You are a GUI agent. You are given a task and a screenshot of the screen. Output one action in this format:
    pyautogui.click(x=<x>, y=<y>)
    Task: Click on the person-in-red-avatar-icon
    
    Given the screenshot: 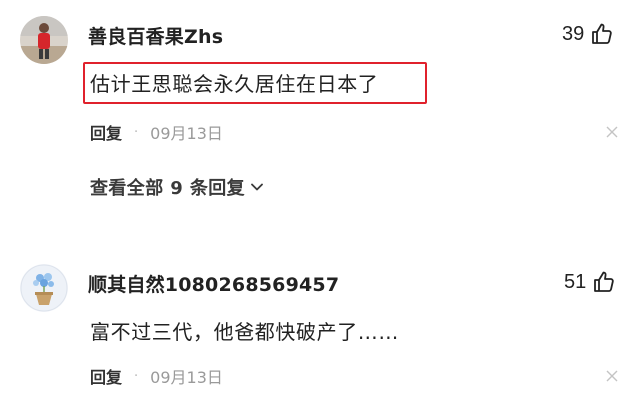 What is the action you would take?
    pyautogui.click(x=44, y=40)
    